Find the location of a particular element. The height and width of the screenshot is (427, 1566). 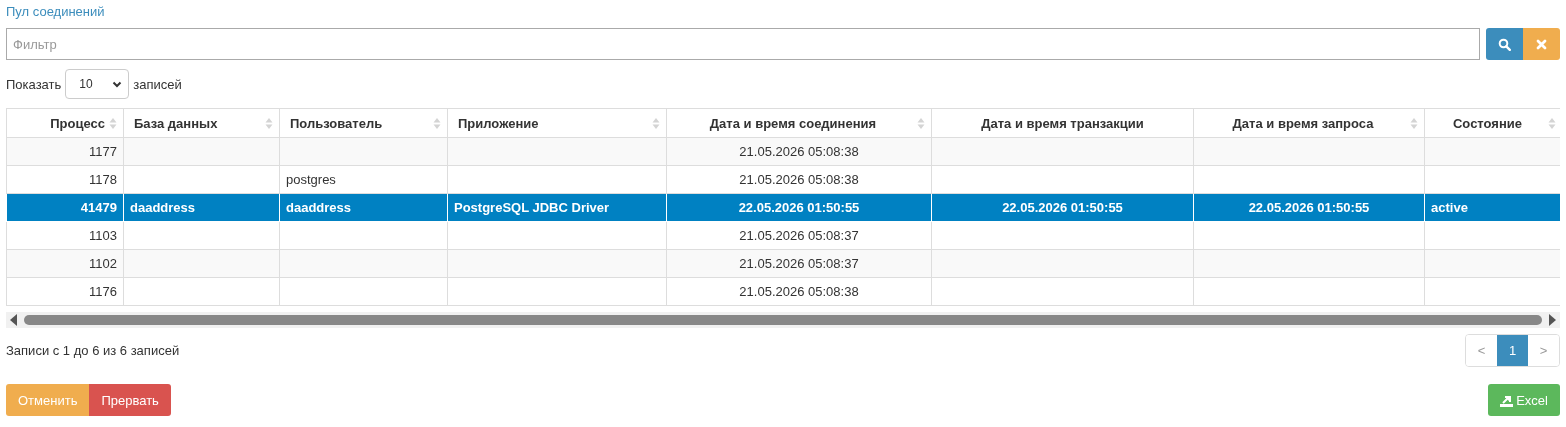

entries-label: записей is located at coordinates (157, 84).